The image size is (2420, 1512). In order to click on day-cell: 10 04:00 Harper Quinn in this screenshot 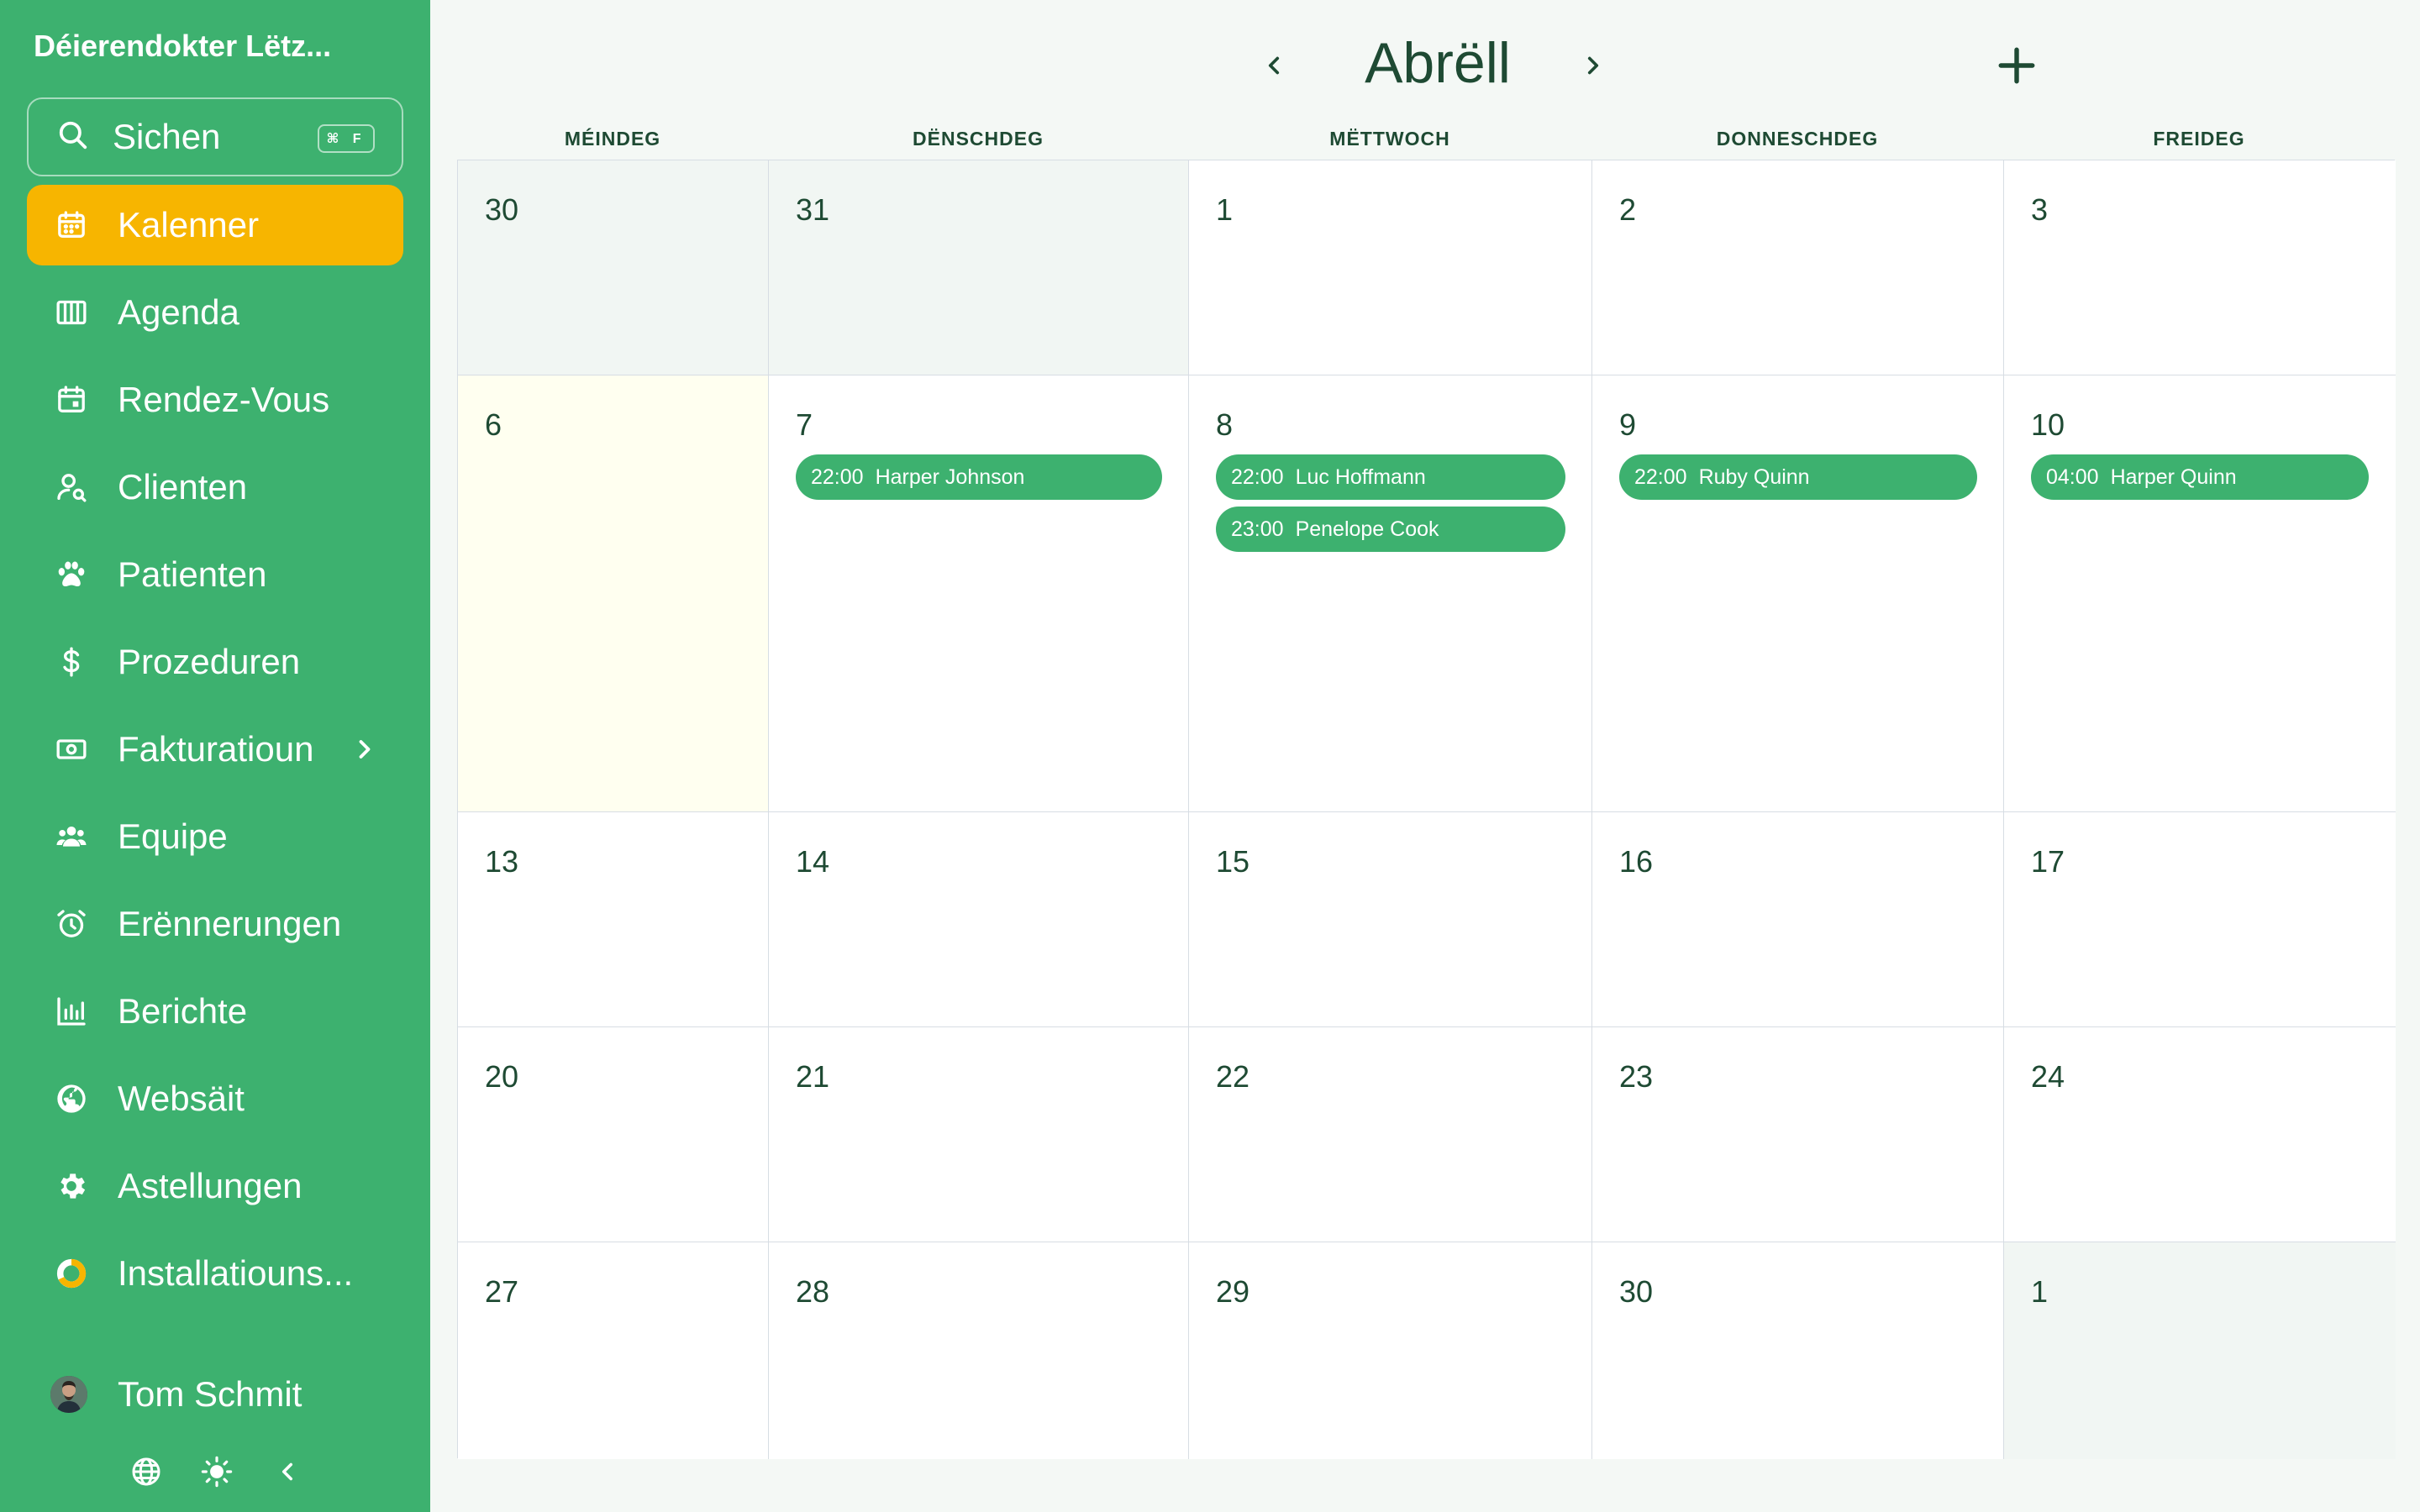, I will do `click(2200, 593)`.